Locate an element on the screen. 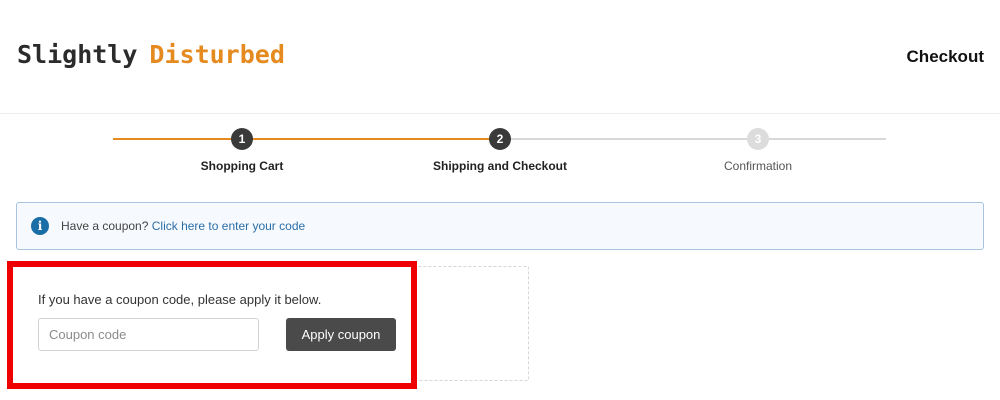 The height and width of the screenshot is (400, 1000). site-logo: Slightly Disturbed is located at coordinates (151, 54).